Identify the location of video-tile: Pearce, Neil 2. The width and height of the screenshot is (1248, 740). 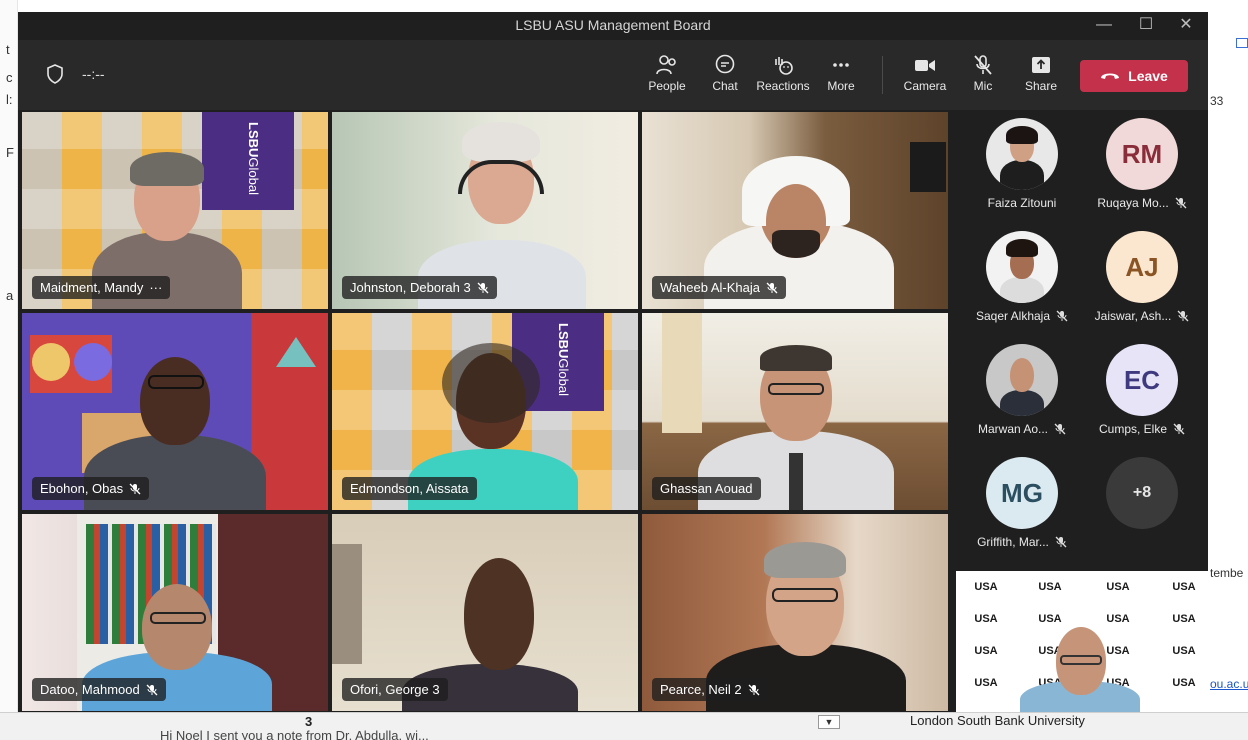
(795, 612).